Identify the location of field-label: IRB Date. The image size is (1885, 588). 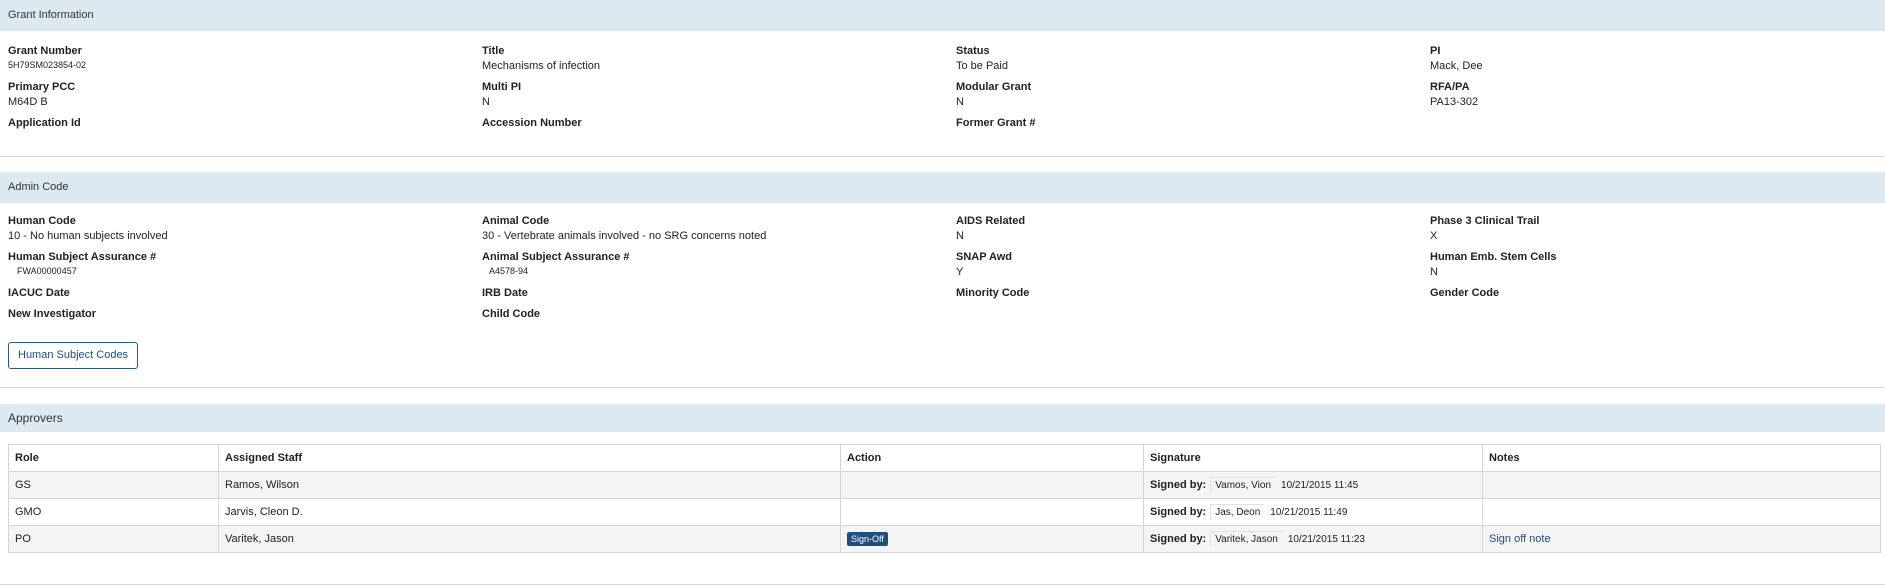
(505, 293).